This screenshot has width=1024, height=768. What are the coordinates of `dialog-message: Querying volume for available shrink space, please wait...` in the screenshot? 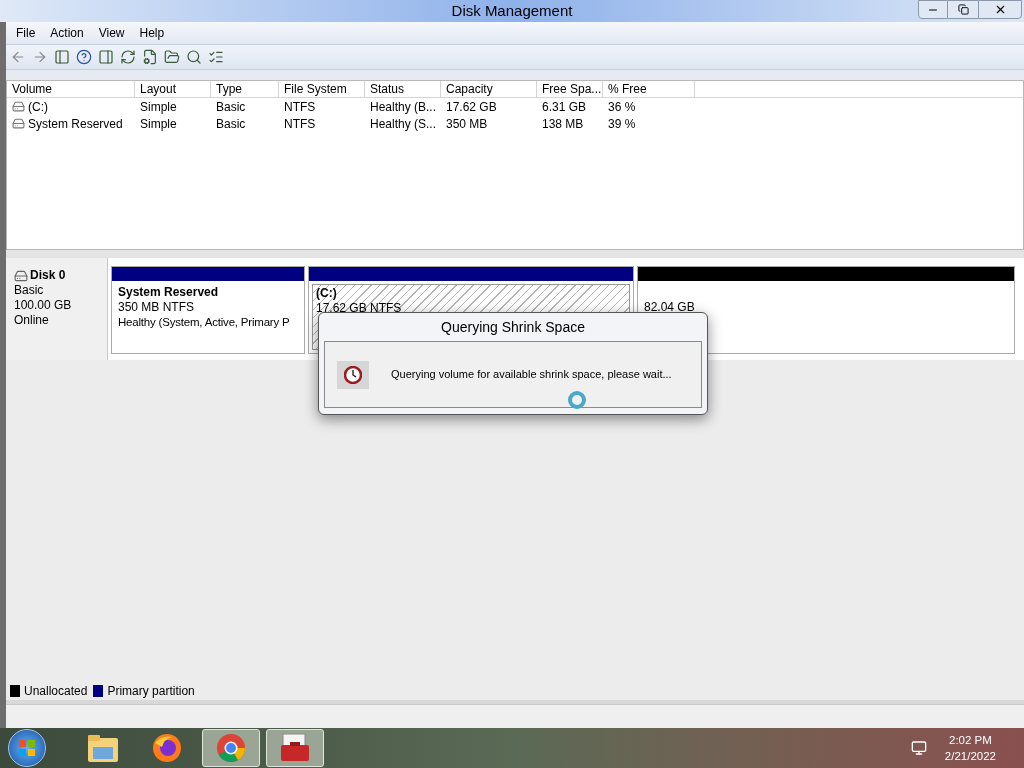 It's located at (531, 375).